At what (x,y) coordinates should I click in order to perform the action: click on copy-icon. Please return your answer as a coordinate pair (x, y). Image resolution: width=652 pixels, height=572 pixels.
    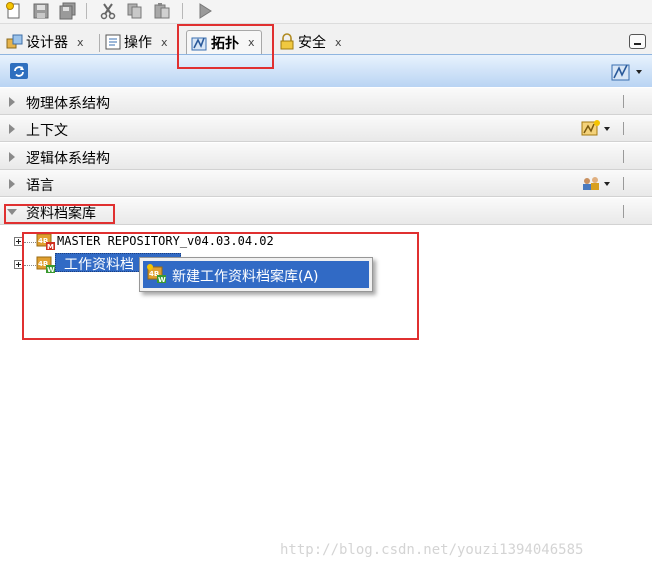
    Looking at the image, I should click on (135, 11).